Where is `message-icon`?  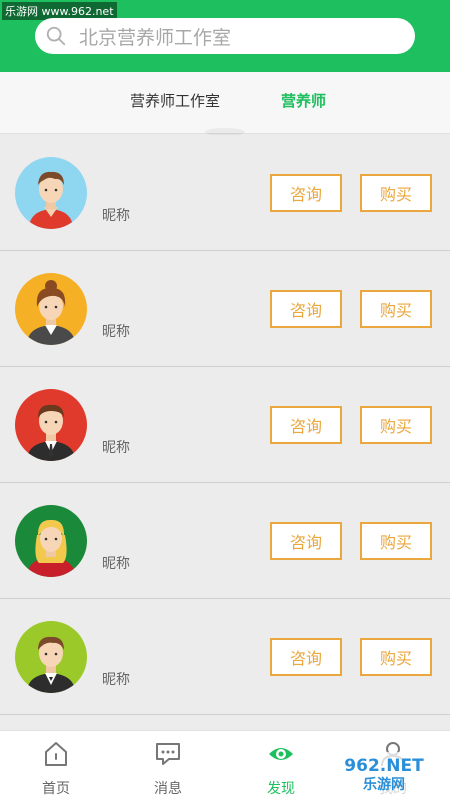
message-icon is located at coordinates (168, 754).